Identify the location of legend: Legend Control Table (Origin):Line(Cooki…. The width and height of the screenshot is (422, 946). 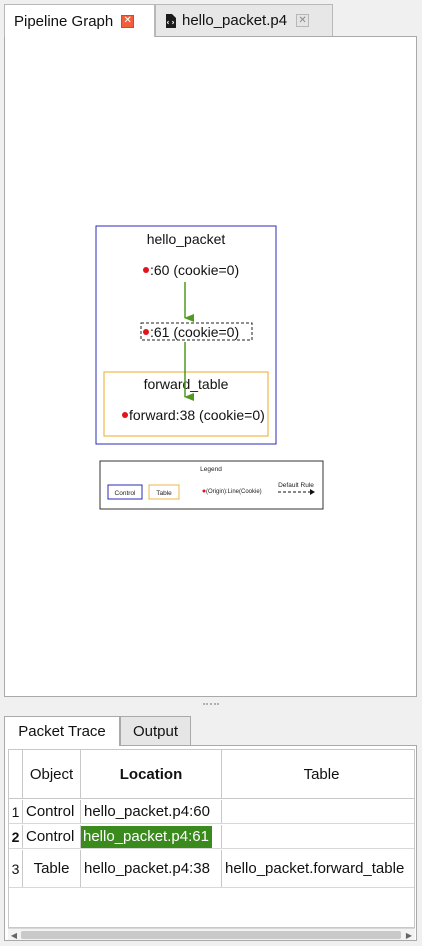
(211, 485).